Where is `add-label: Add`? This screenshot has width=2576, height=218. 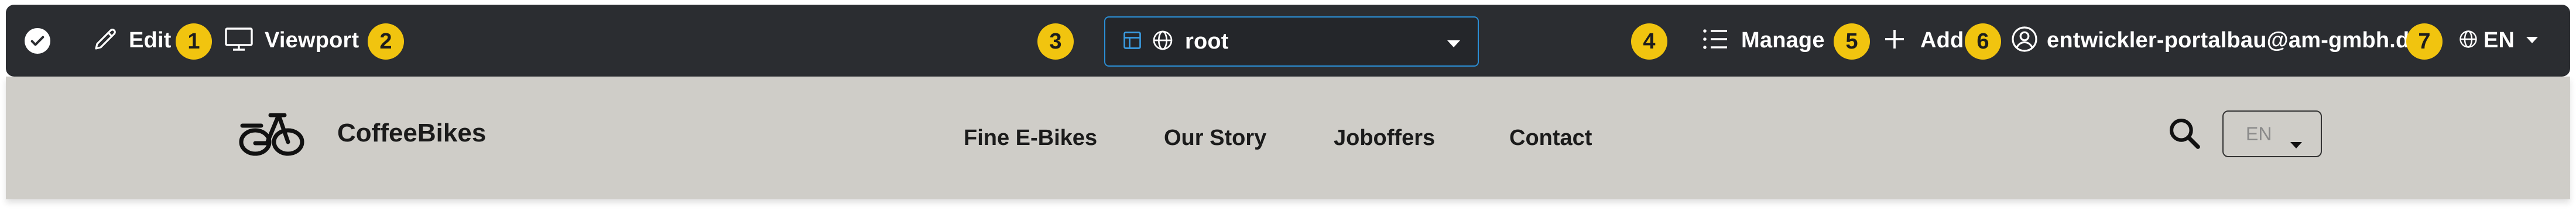
add-label: Add is located at coordinates (1942, 40).